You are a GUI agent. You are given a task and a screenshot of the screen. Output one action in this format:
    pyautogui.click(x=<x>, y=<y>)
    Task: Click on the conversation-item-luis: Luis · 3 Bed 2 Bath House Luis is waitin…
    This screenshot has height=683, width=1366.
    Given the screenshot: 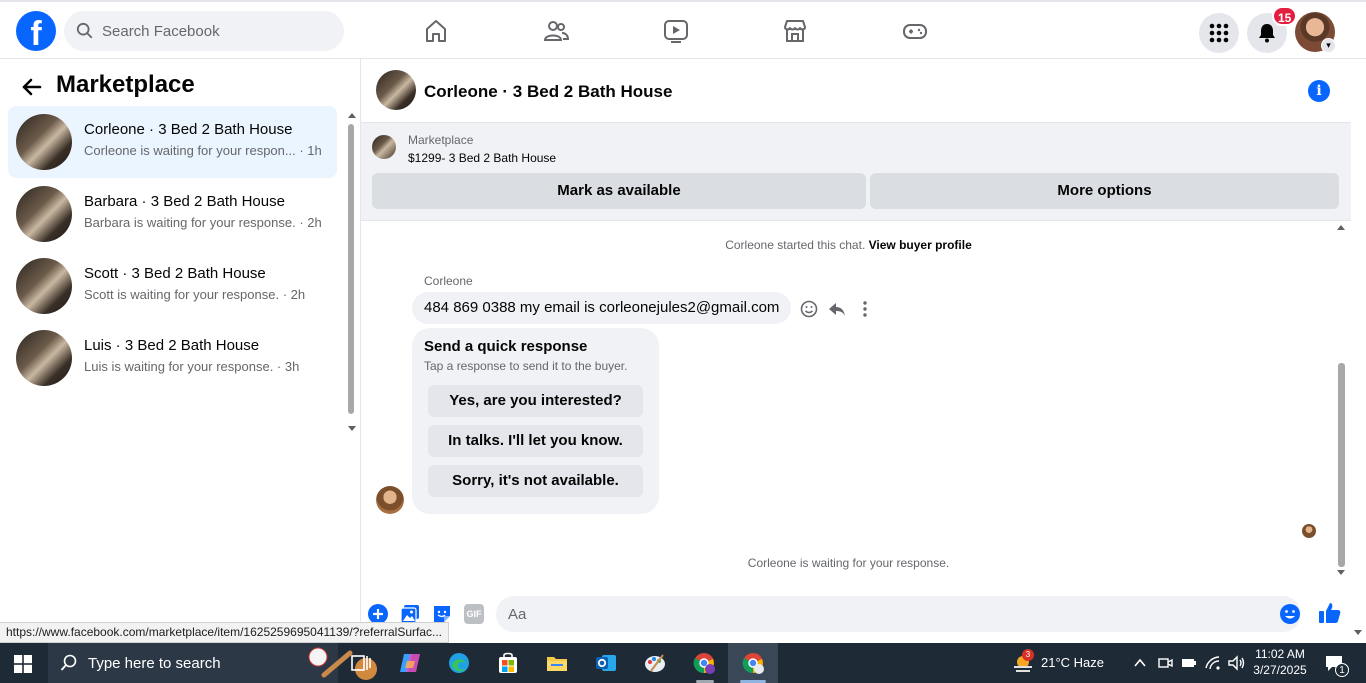 What is the action you would take?
    pyautogui.click(x=172, y=358)
    